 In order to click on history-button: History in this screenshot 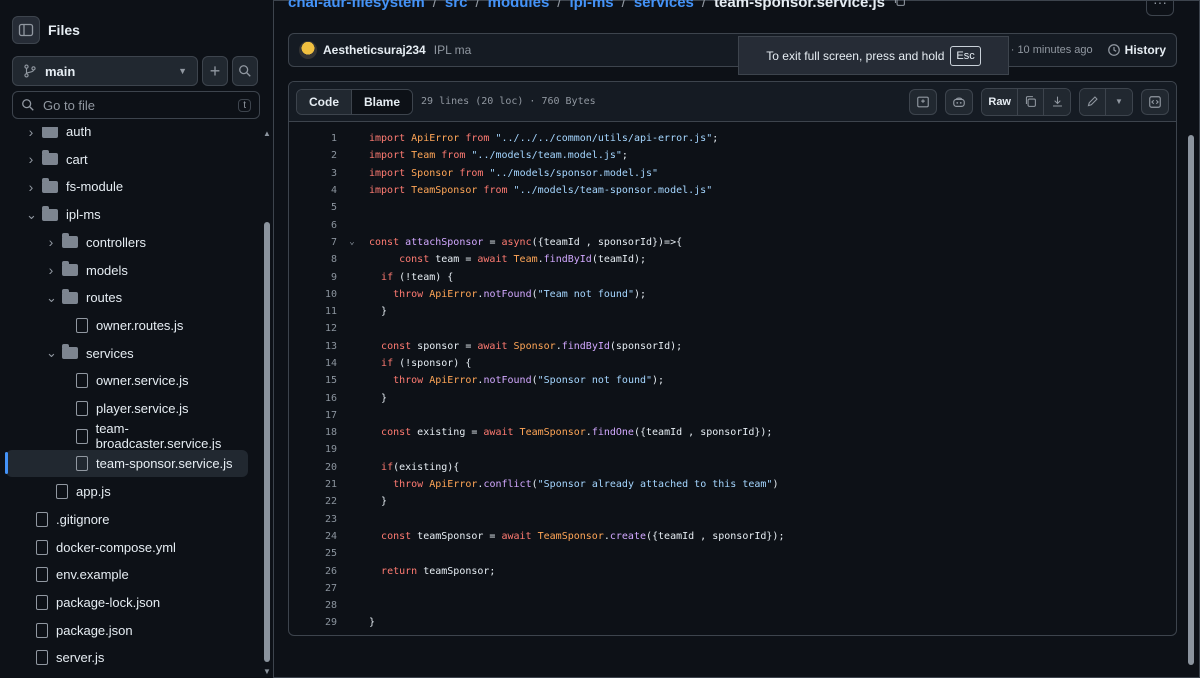, I will do `click(1136, 50)`.